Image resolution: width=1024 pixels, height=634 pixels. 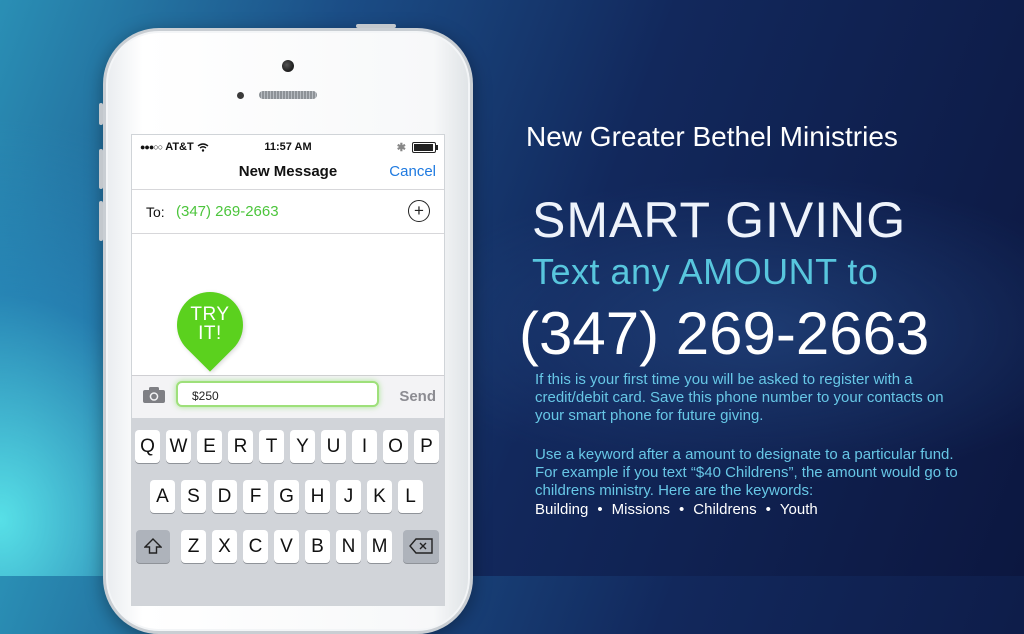 What do you see at coordinates (676, 509) in the screenshot?
I see `keyword-list: Building • Missions • Childrens • Youth` at bounding box center [676, 509].